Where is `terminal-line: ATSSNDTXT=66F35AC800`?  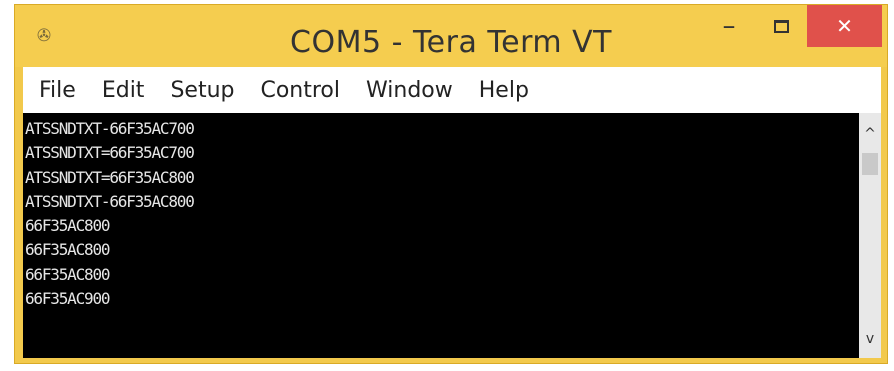
terminal-line: ATSSNDTXT=66F35AC800 is located at coordinates (110, 177).